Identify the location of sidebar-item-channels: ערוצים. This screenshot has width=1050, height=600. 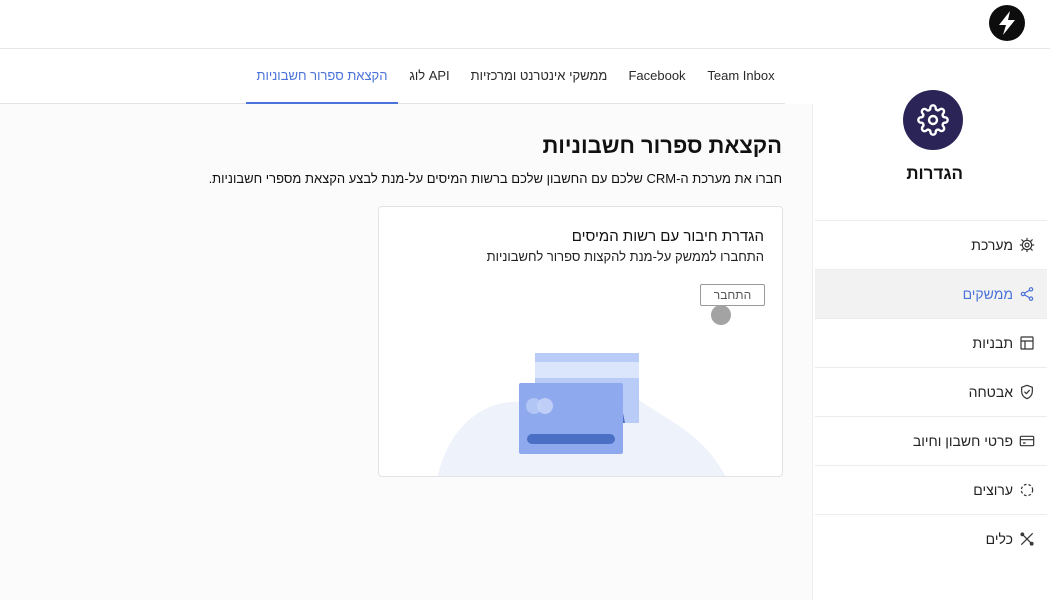
(931, 489).